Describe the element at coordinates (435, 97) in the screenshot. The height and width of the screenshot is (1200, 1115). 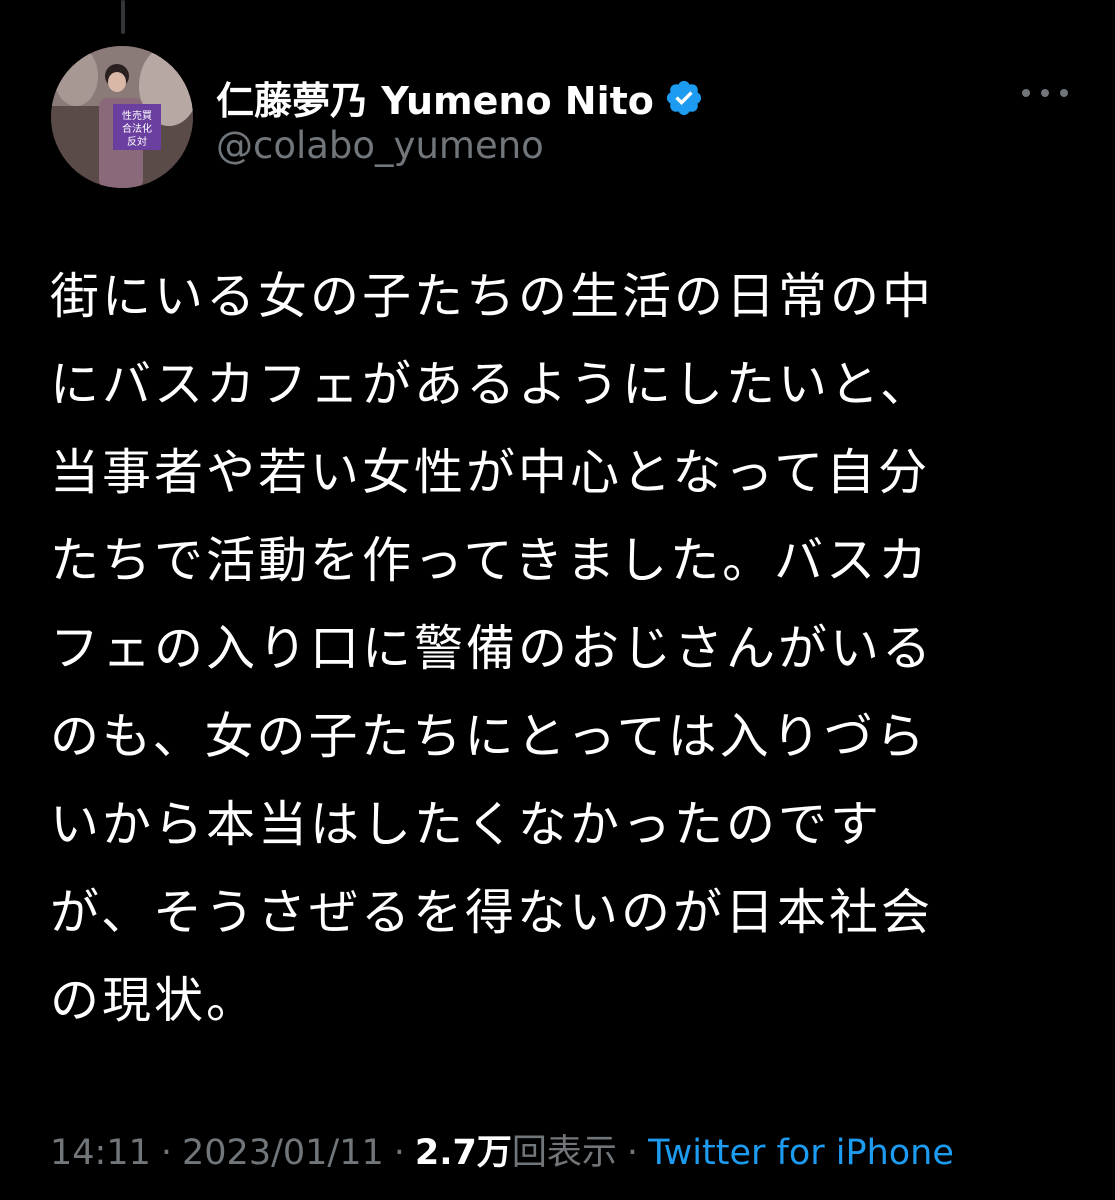
I see `author-display-name: 仁藤夢乃 Yumeno Nito` at that location.